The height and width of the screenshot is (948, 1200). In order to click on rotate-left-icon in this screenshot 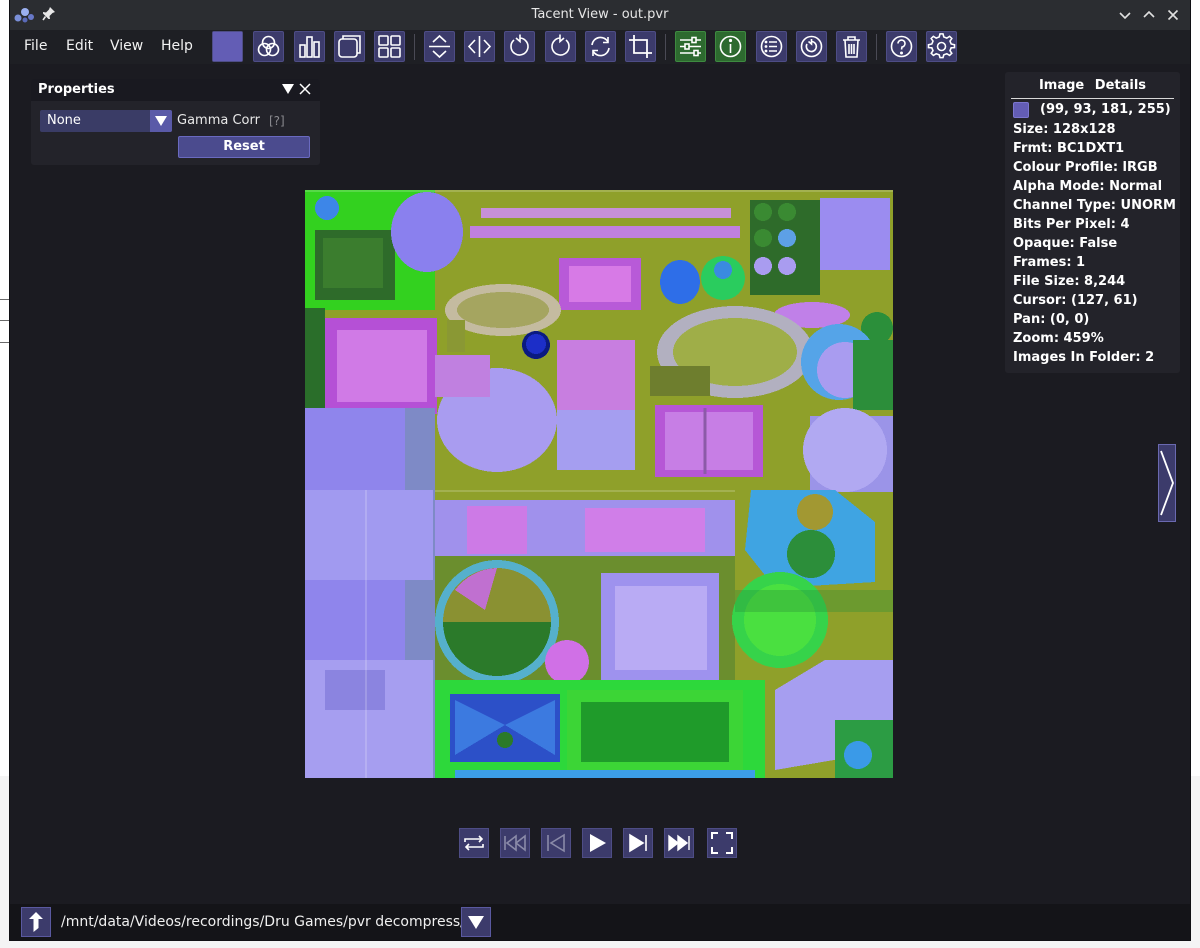, I will do `click(519, 45)`.